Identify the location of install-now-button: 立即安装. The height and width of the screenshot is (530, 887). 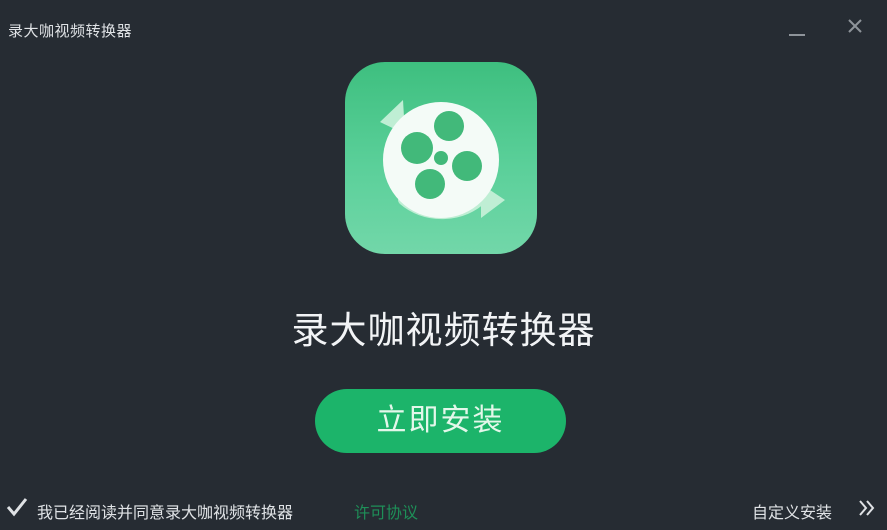
(440, 421).